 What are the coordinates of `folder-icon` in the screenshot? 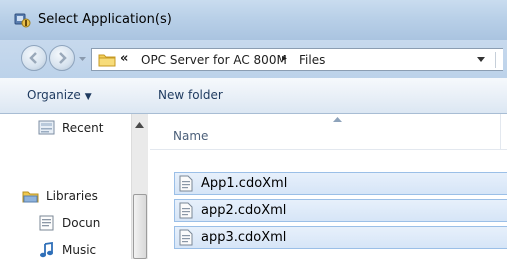 It's located at (107, 60).